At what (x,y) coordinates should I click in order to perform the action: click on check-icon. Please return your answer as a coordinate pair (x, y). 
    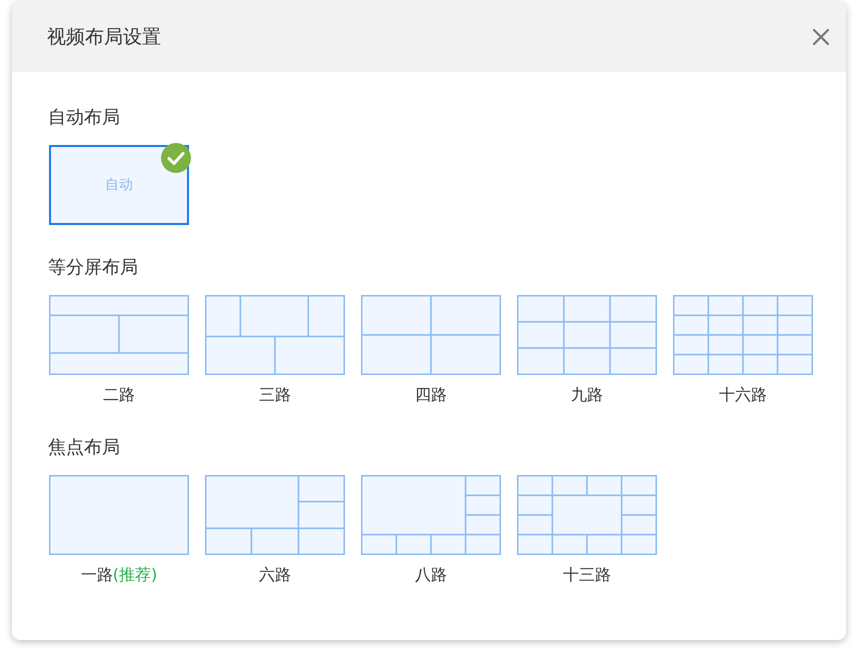
    Looking at the image, I should click on (176, 158).